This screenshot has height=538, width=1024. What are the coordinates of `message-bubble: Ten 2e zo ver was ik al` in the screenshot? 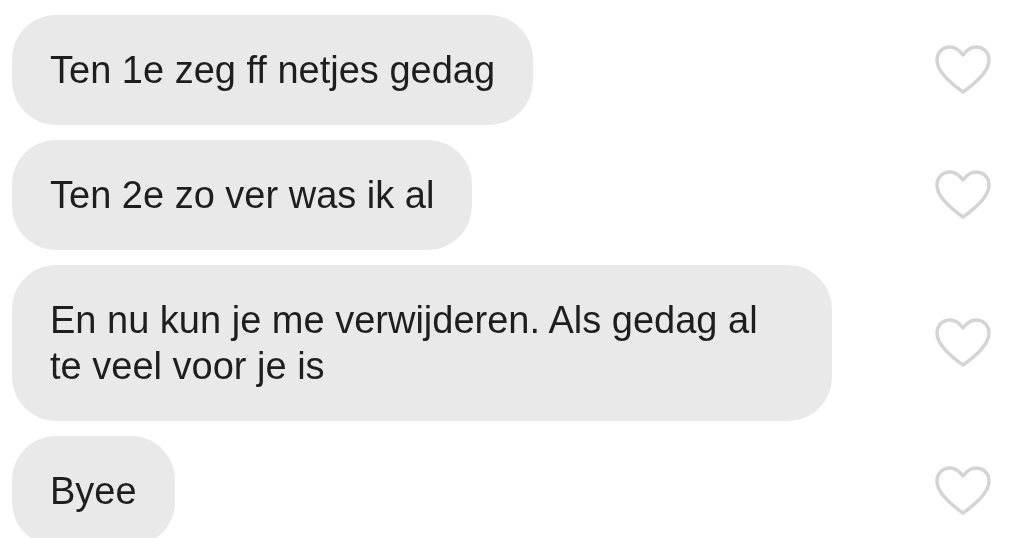 It's located at (242, 195).